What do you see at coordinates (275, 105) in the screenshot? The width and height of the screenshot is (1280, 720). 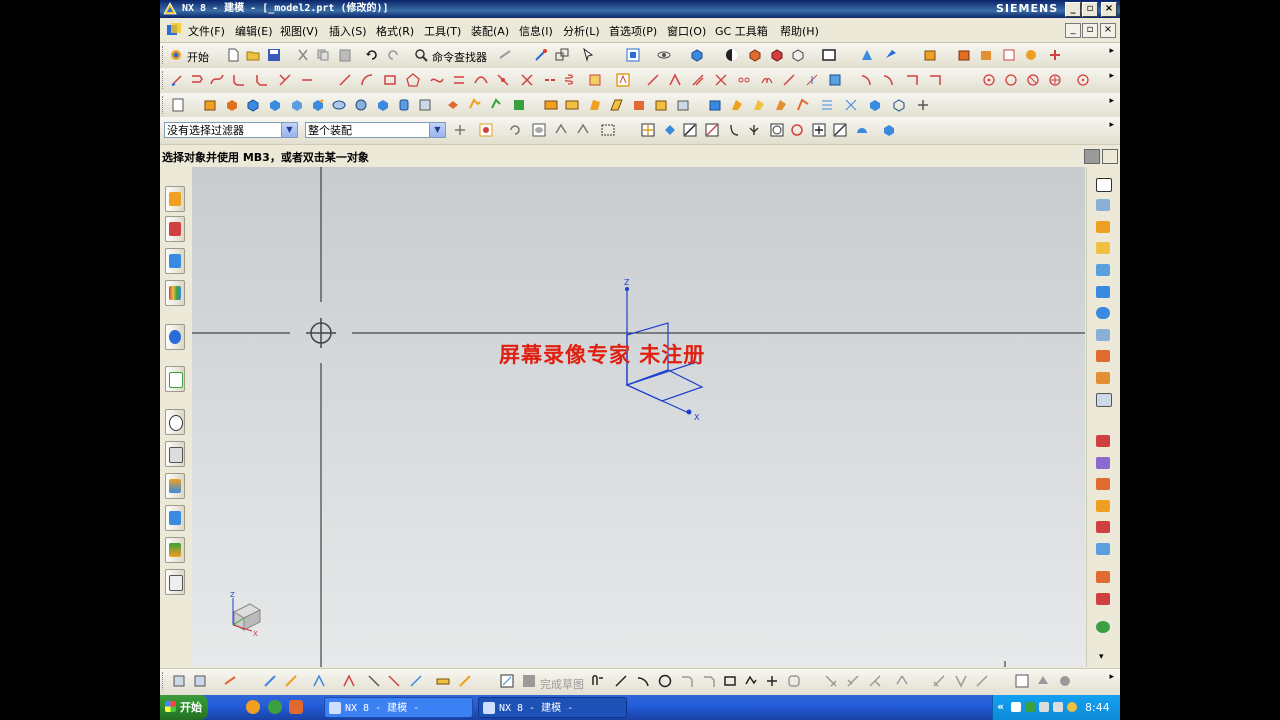 I see `cylinder-icon` at bounding box center [275, 105].